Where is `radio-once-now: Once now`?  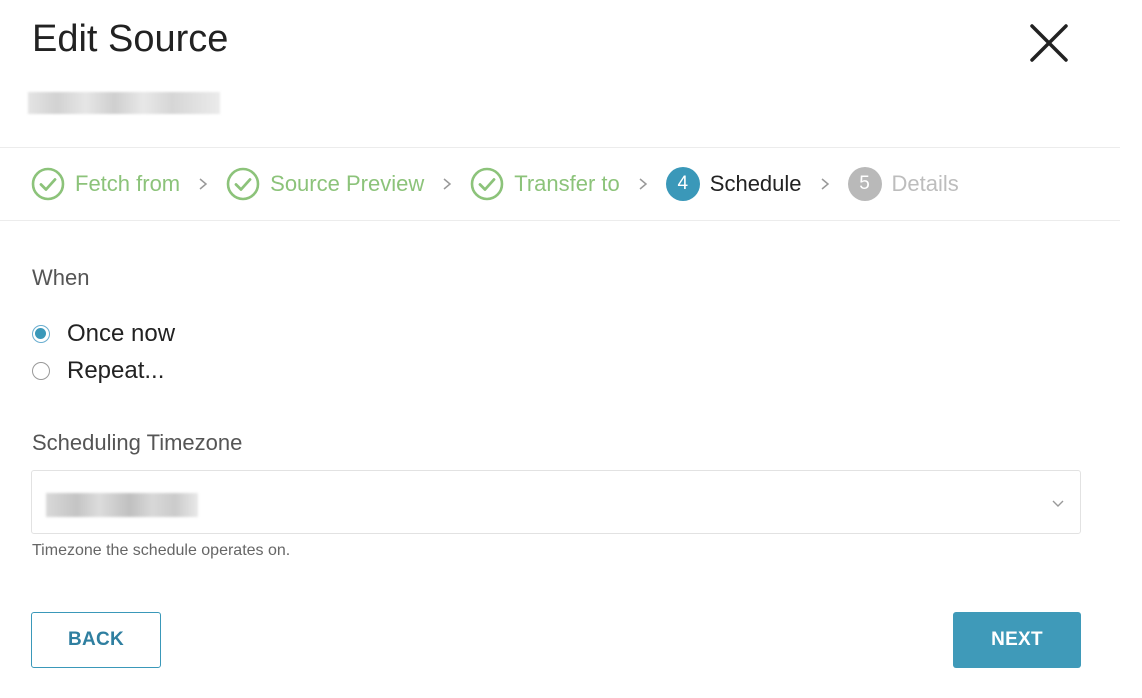
radio-once-now: Once now is located at coordinates (103, 334).